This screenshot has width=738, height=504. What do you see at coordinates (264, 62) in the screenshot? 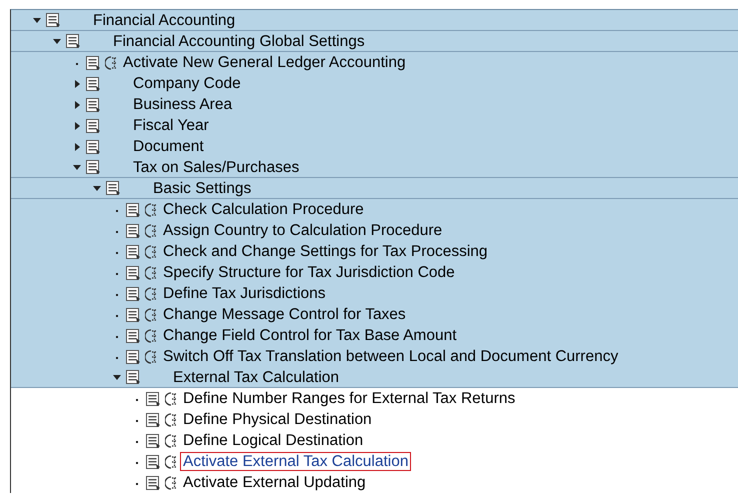
I see `activity-link: Activate New General Ledger Accounting` at bounding box center [264, 62].